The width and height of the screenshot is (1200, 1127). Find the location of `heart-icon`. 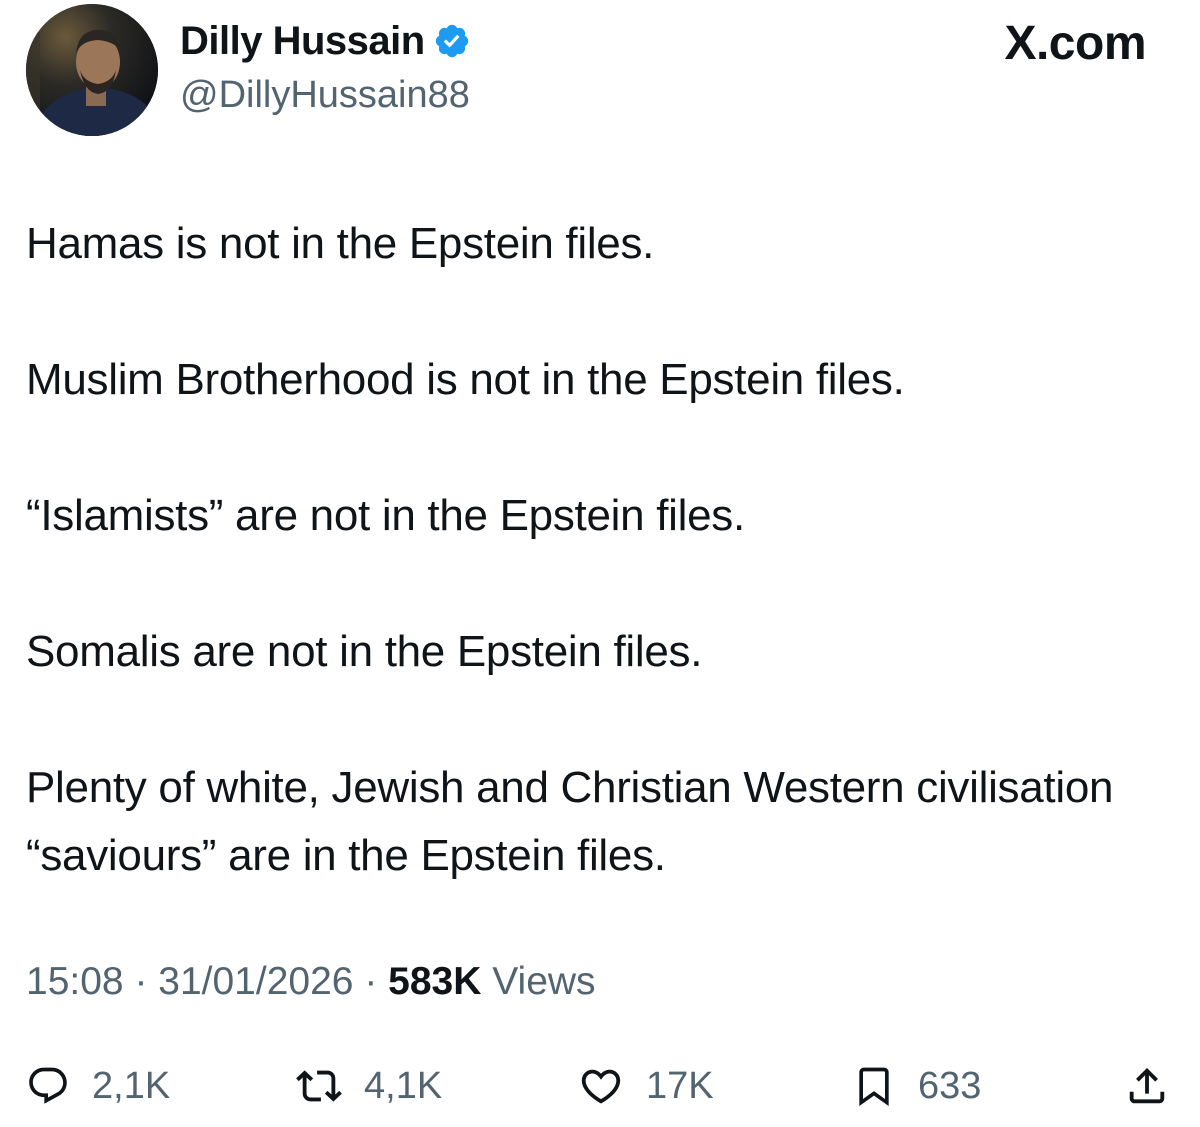

heart-icon is located at coordinates (601, 1086).